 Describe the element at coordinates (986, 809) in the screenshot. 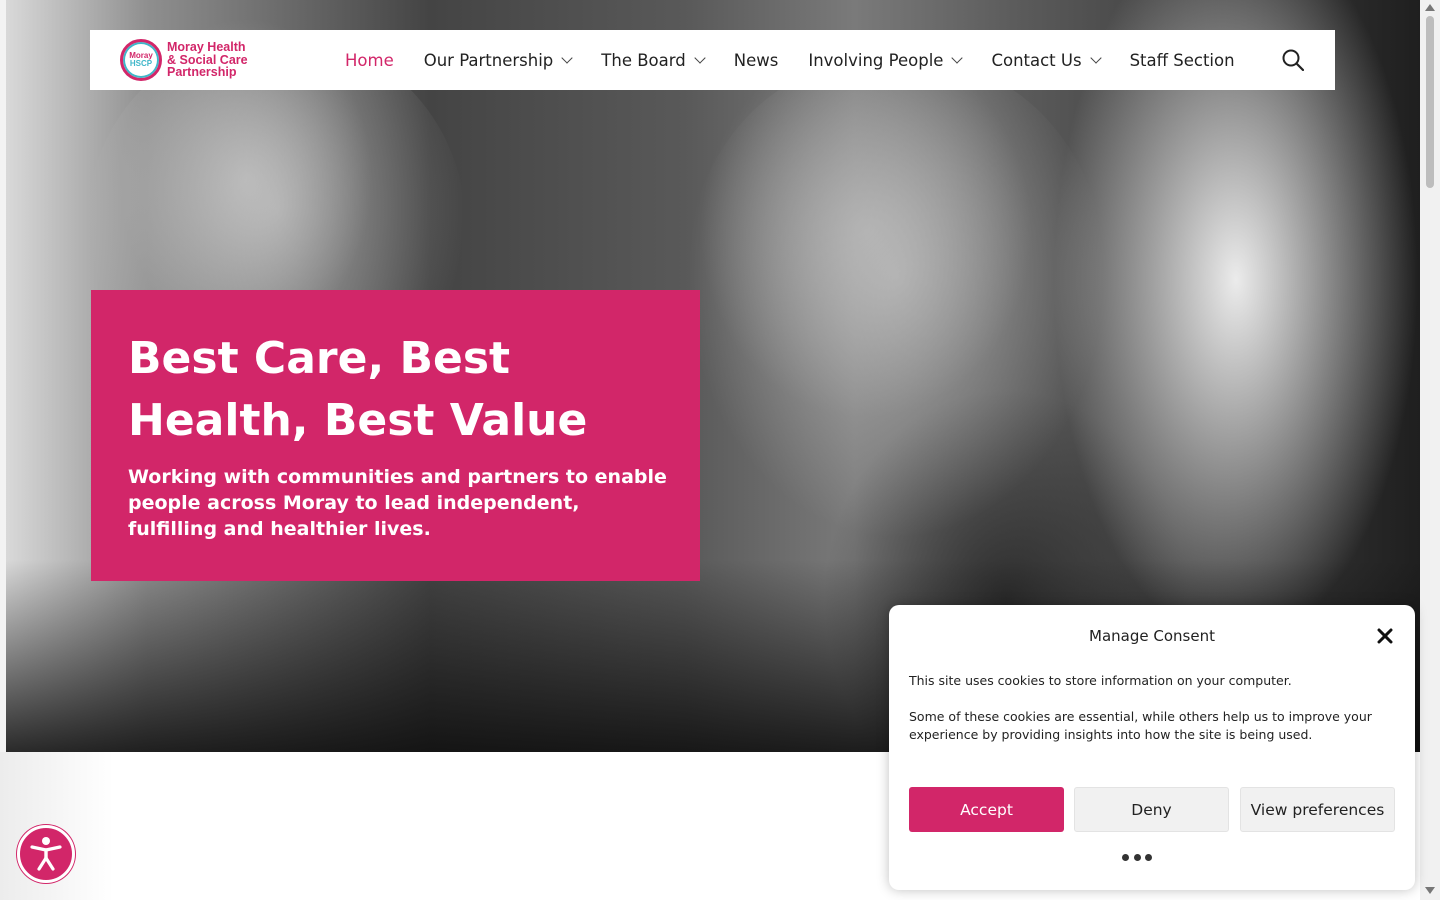

I see `accept-button: Accept` at that location.